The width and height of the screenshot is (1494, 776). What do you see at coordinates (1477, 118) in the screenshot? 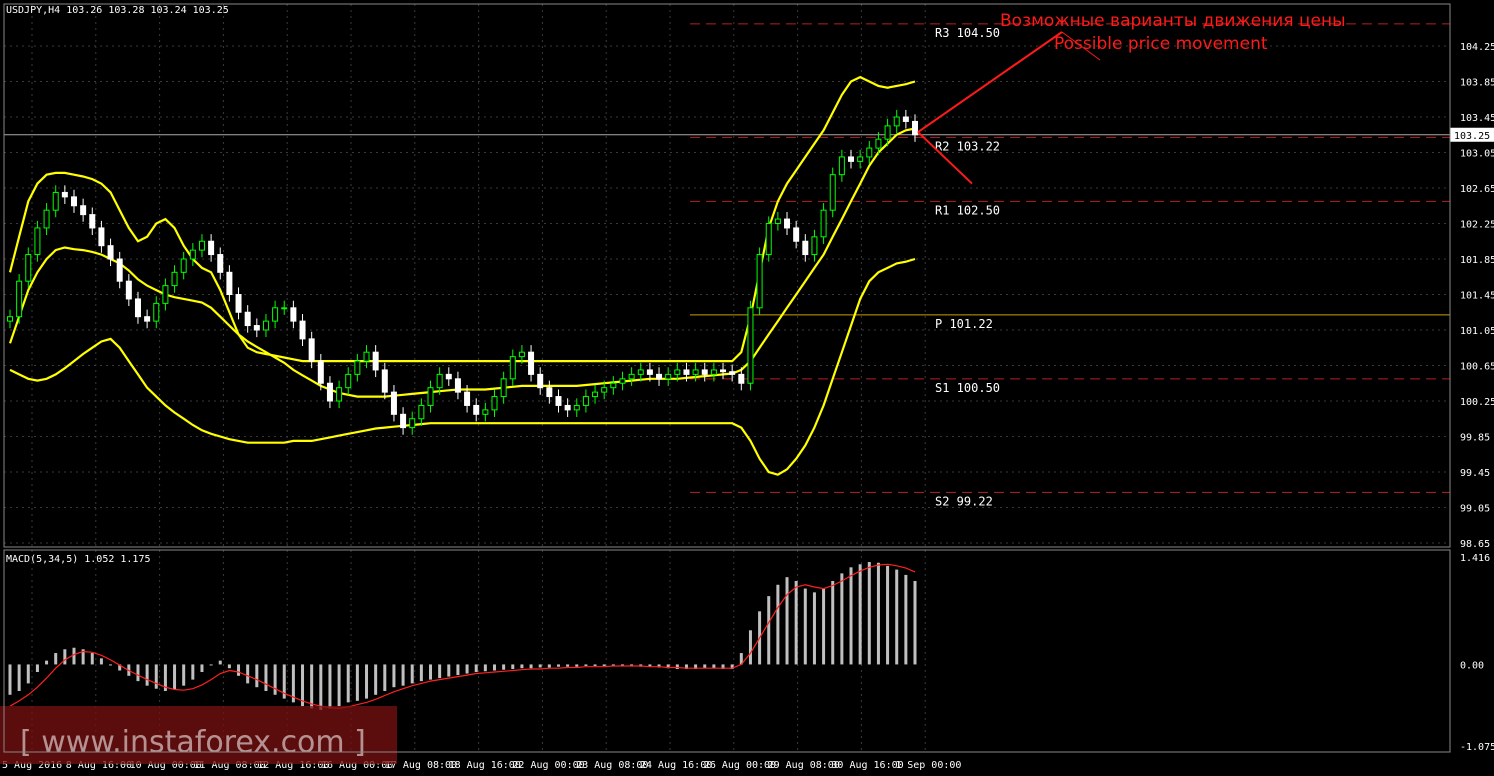
I see `price-tick-label: 103.45` at bounding box center [1477, 118].